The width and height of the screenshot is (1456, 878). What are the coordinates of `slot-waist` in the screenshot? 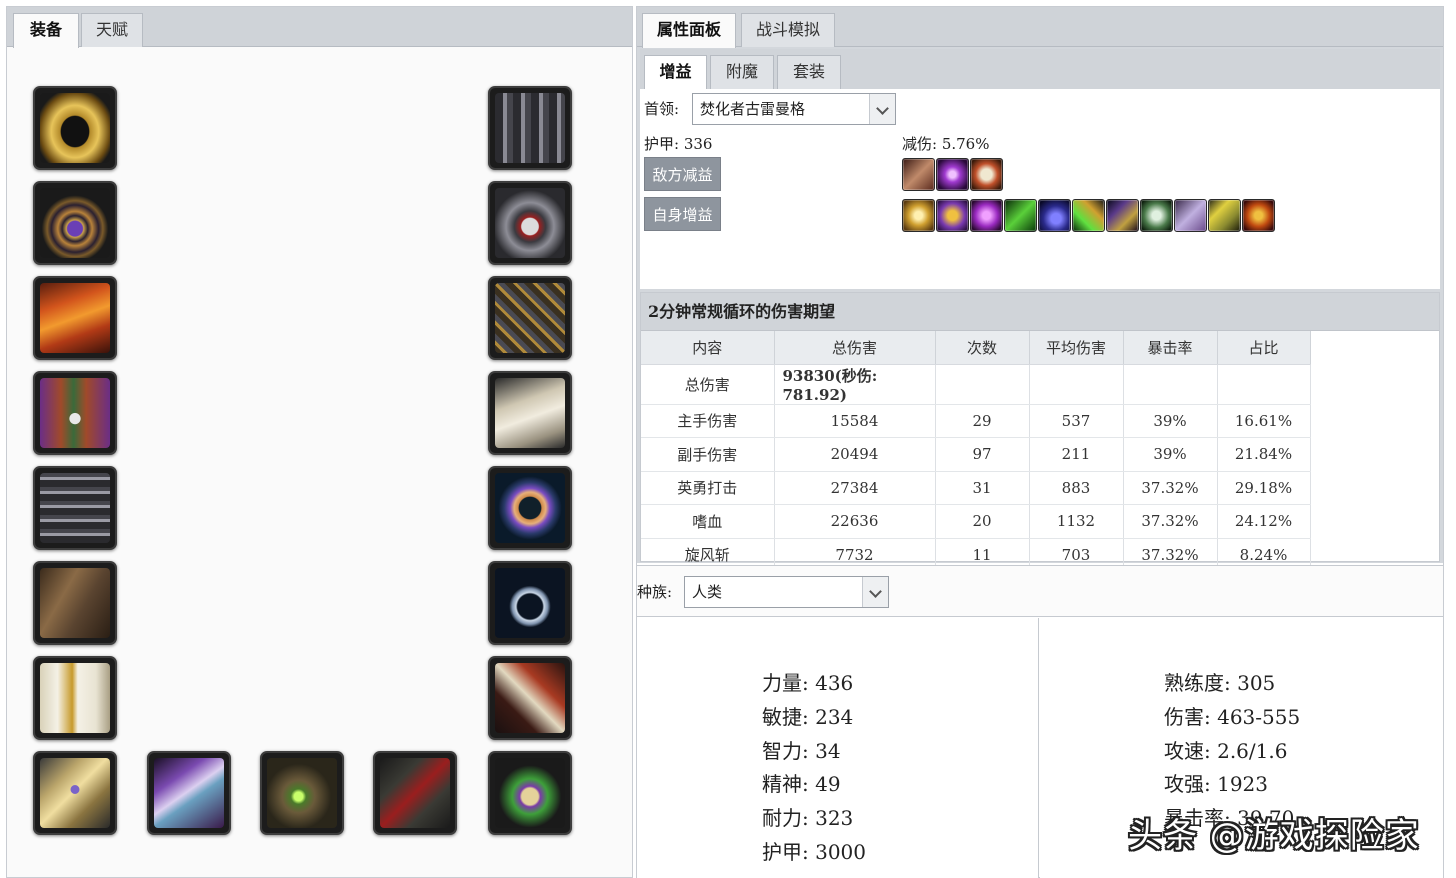 It's located at (530, 223).